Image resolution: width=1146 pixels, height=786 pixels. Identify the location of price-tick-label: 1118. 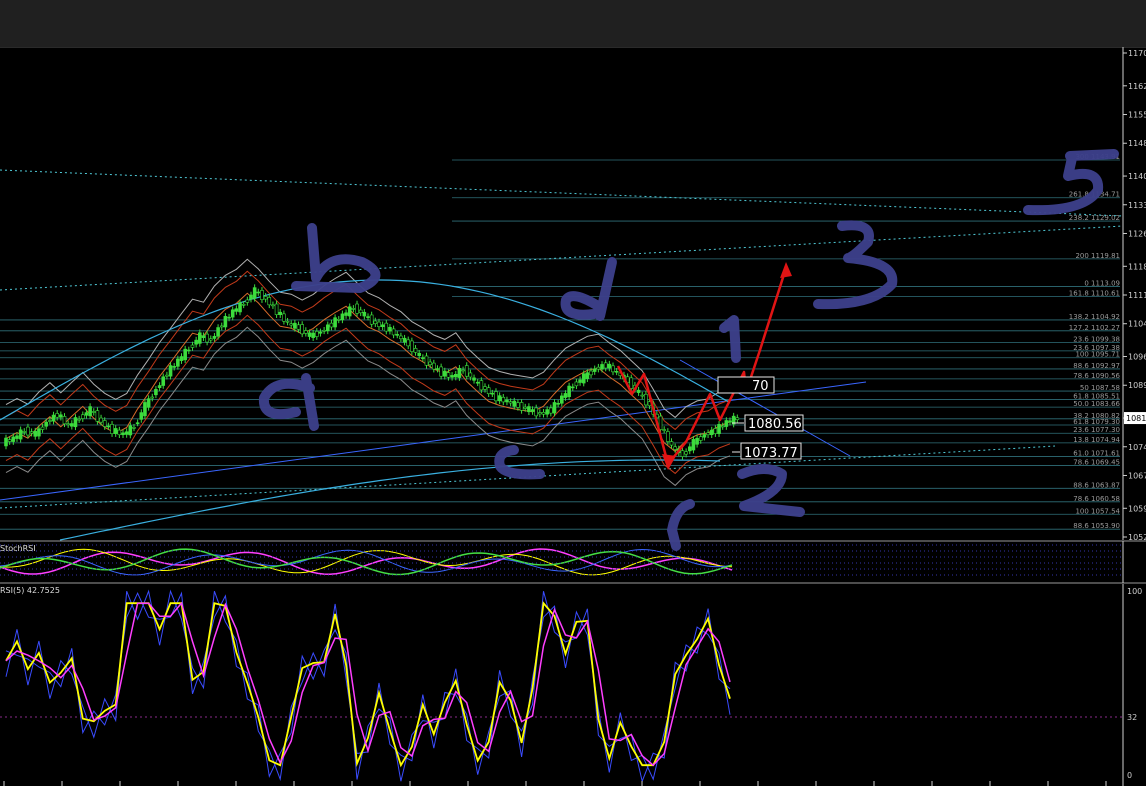
(1137, 266).